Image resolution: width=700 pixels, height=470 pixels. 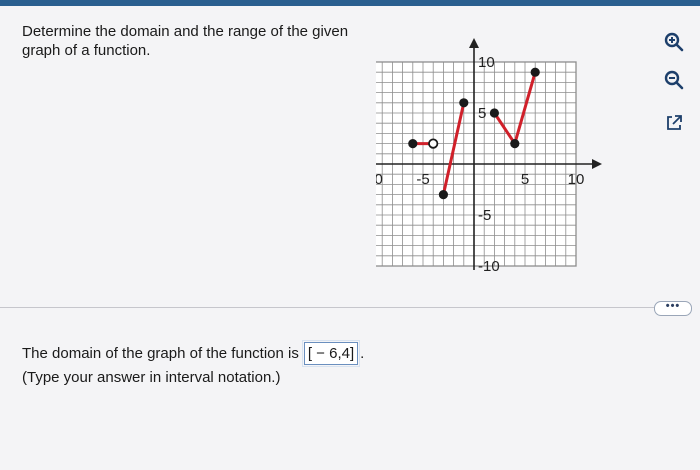 What do you see at coordinates (331, 353) in the screenshot?
I see `domain-answer-field: [ − 6,4]` at bounding box center [331, 353].